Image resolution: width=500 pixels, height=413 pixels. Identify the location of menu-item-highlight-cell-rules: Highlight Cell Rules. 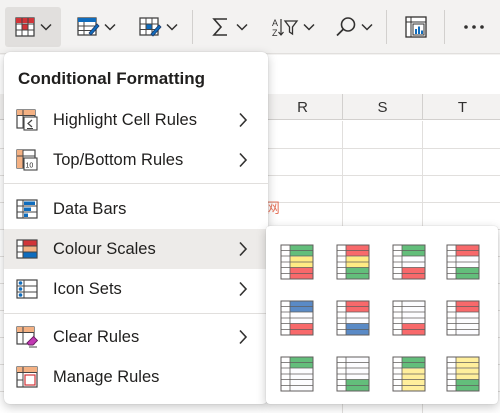
(136, 120).